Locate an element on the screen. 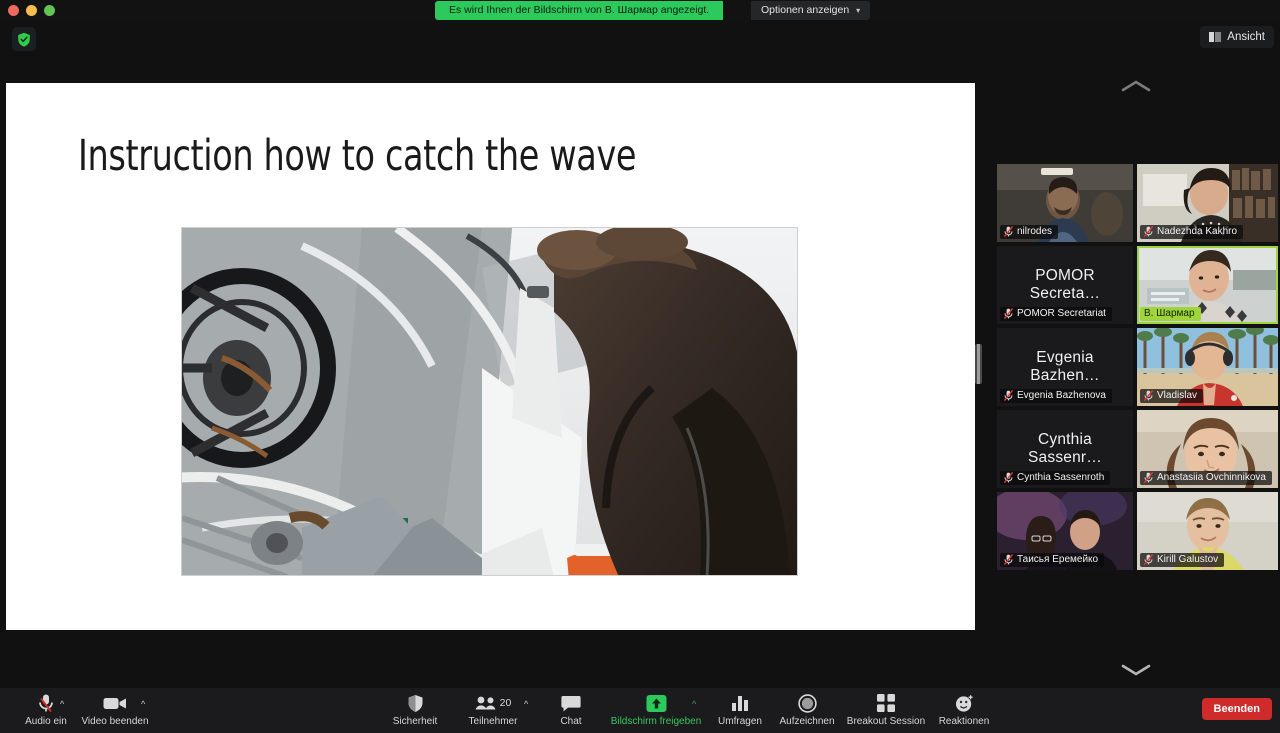  tile-name: Таисья Еремейко is located at coordinates (1058, 559).